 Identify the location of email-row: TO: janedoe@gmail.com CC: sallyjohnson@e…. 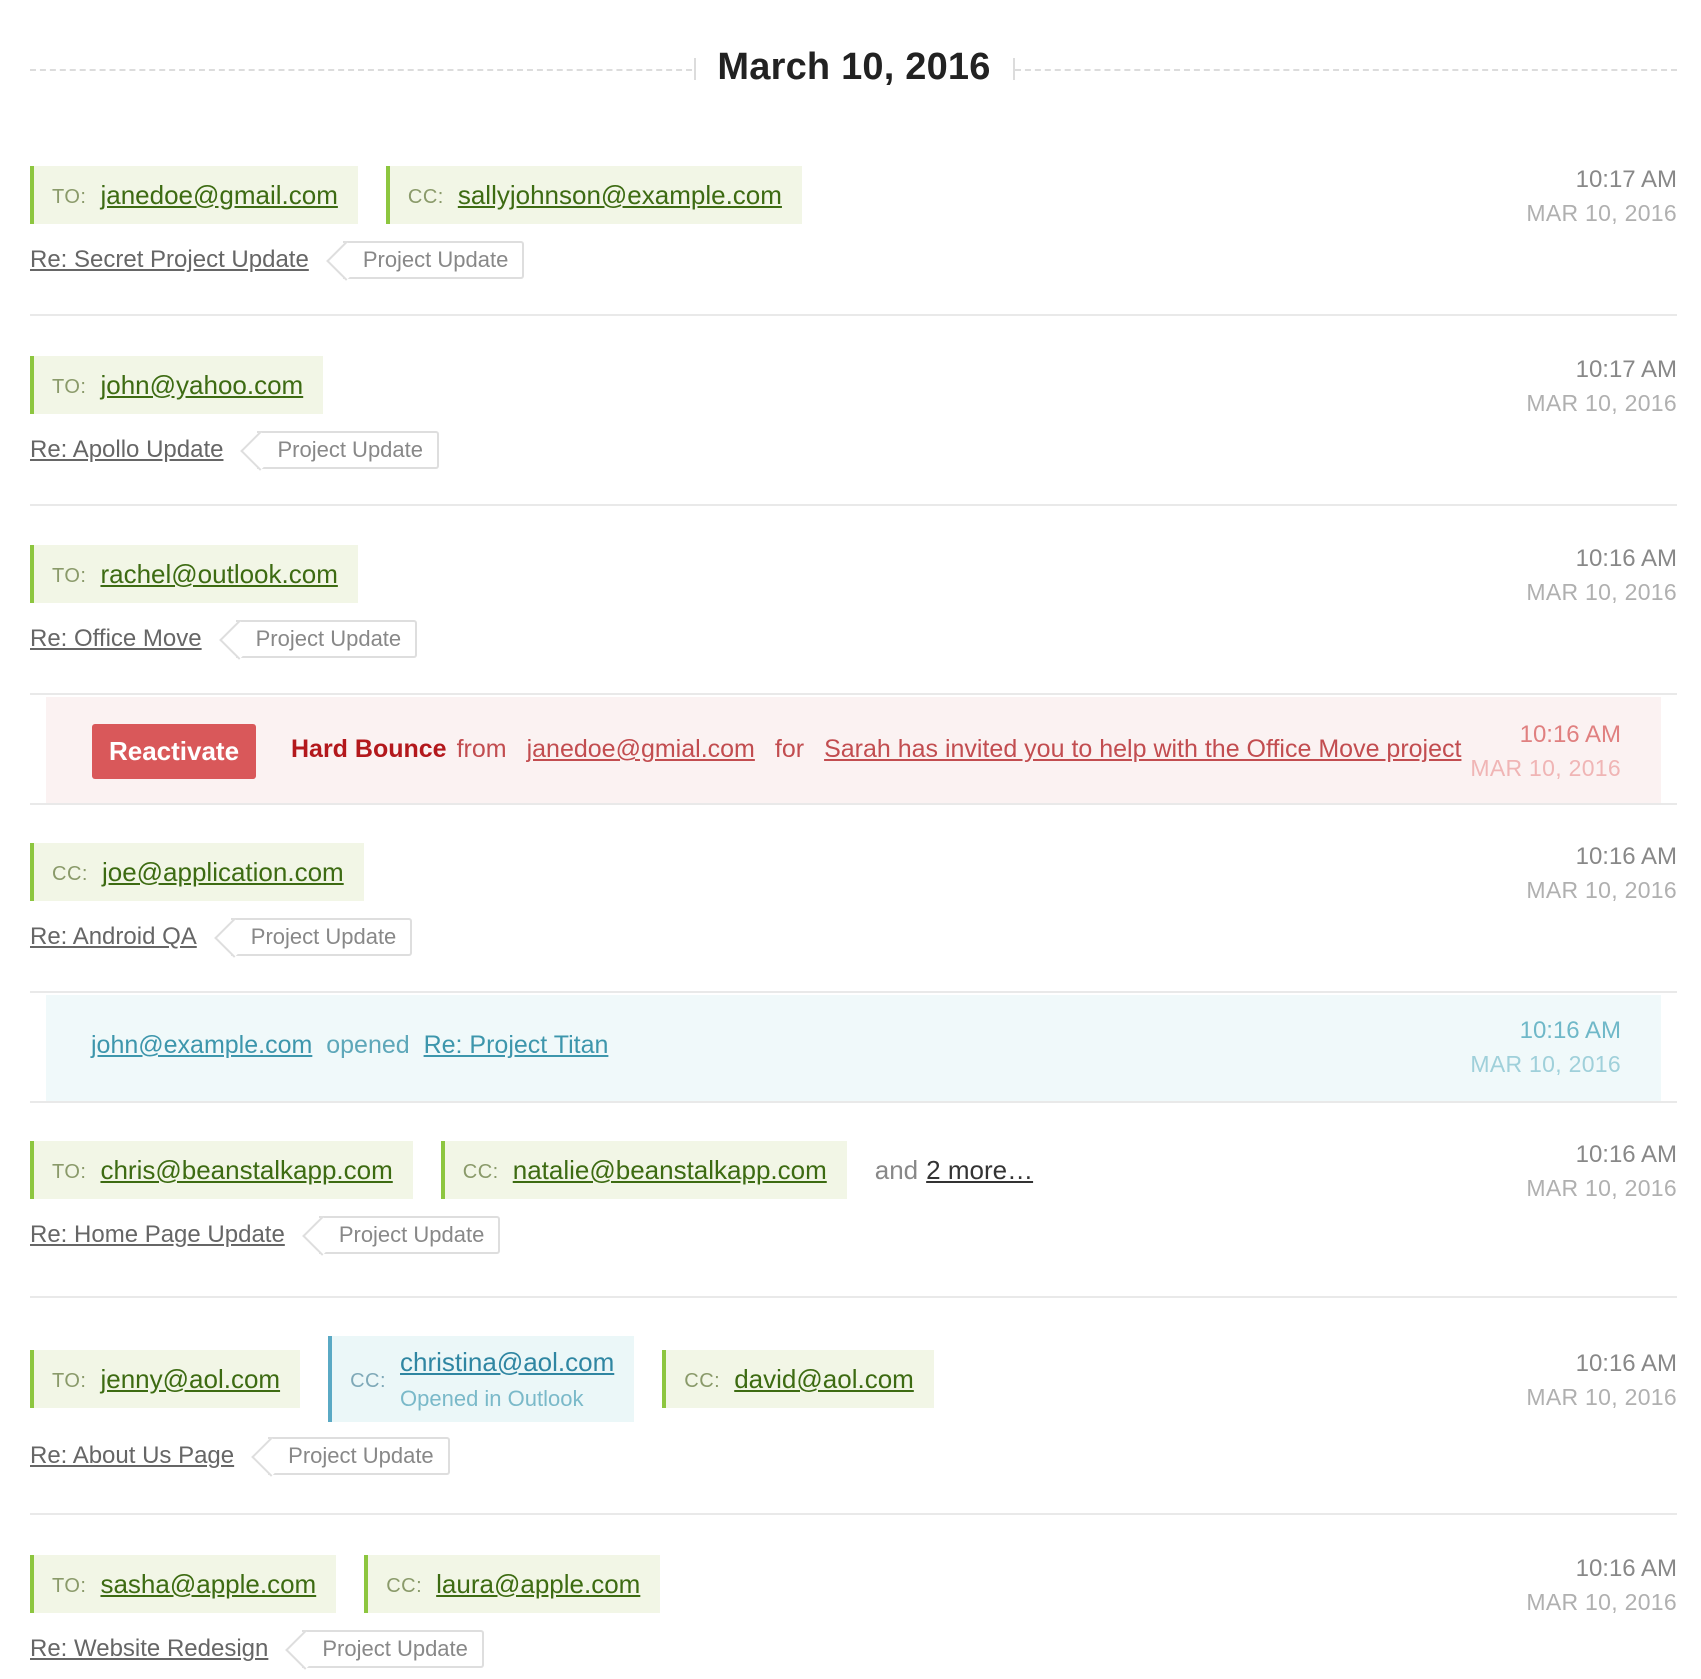
(853, 226).